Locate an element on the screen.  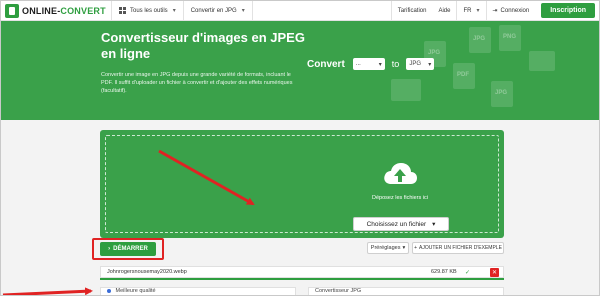
deco-label: PDF is located at coordinates (463, 75).